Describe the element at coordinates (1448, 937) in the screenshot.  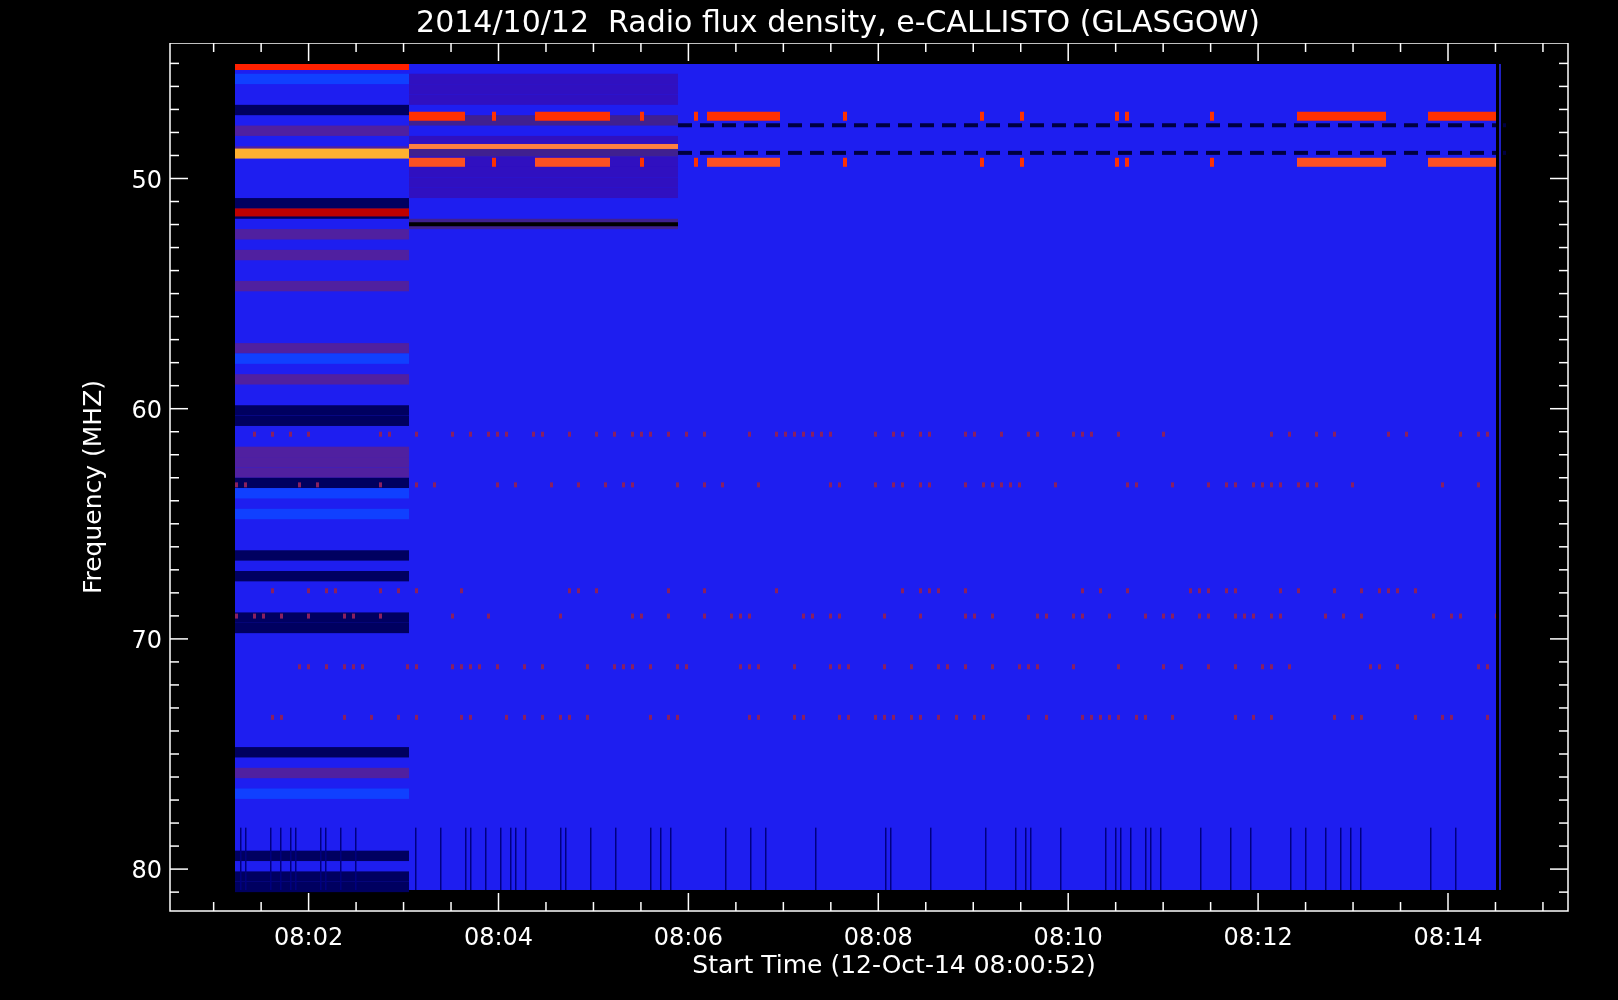
I see `x-tick-label: 08:14` at that location.